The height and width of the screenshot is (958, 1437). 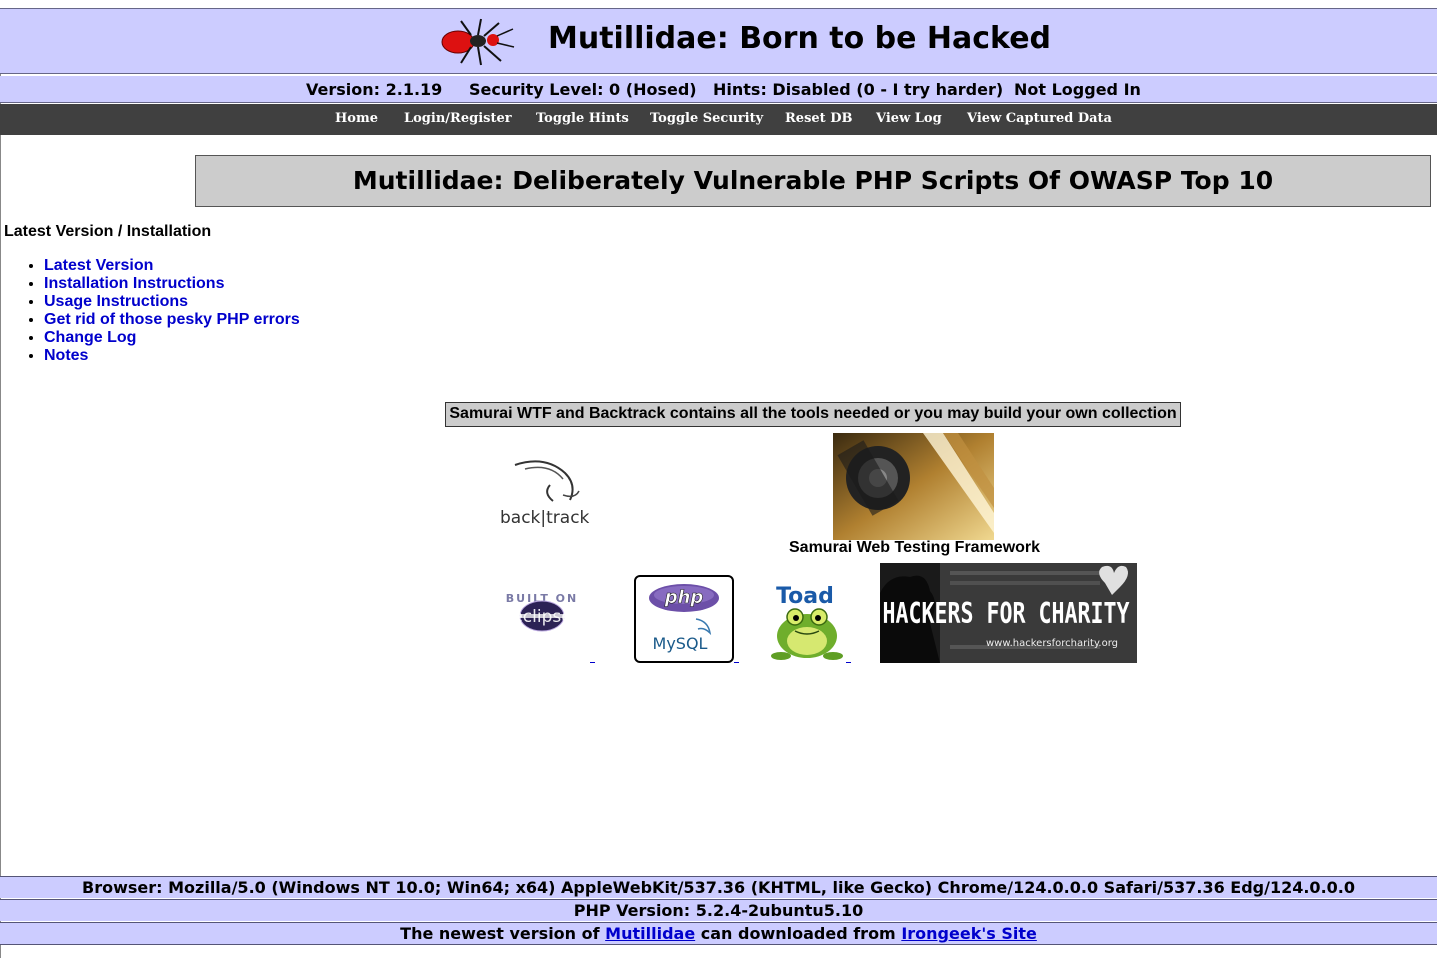 What do you see at coordinates (458, 118) in the screenshot?
I see `nav-login-register: Login/Register` at bounding box center [458, 118].